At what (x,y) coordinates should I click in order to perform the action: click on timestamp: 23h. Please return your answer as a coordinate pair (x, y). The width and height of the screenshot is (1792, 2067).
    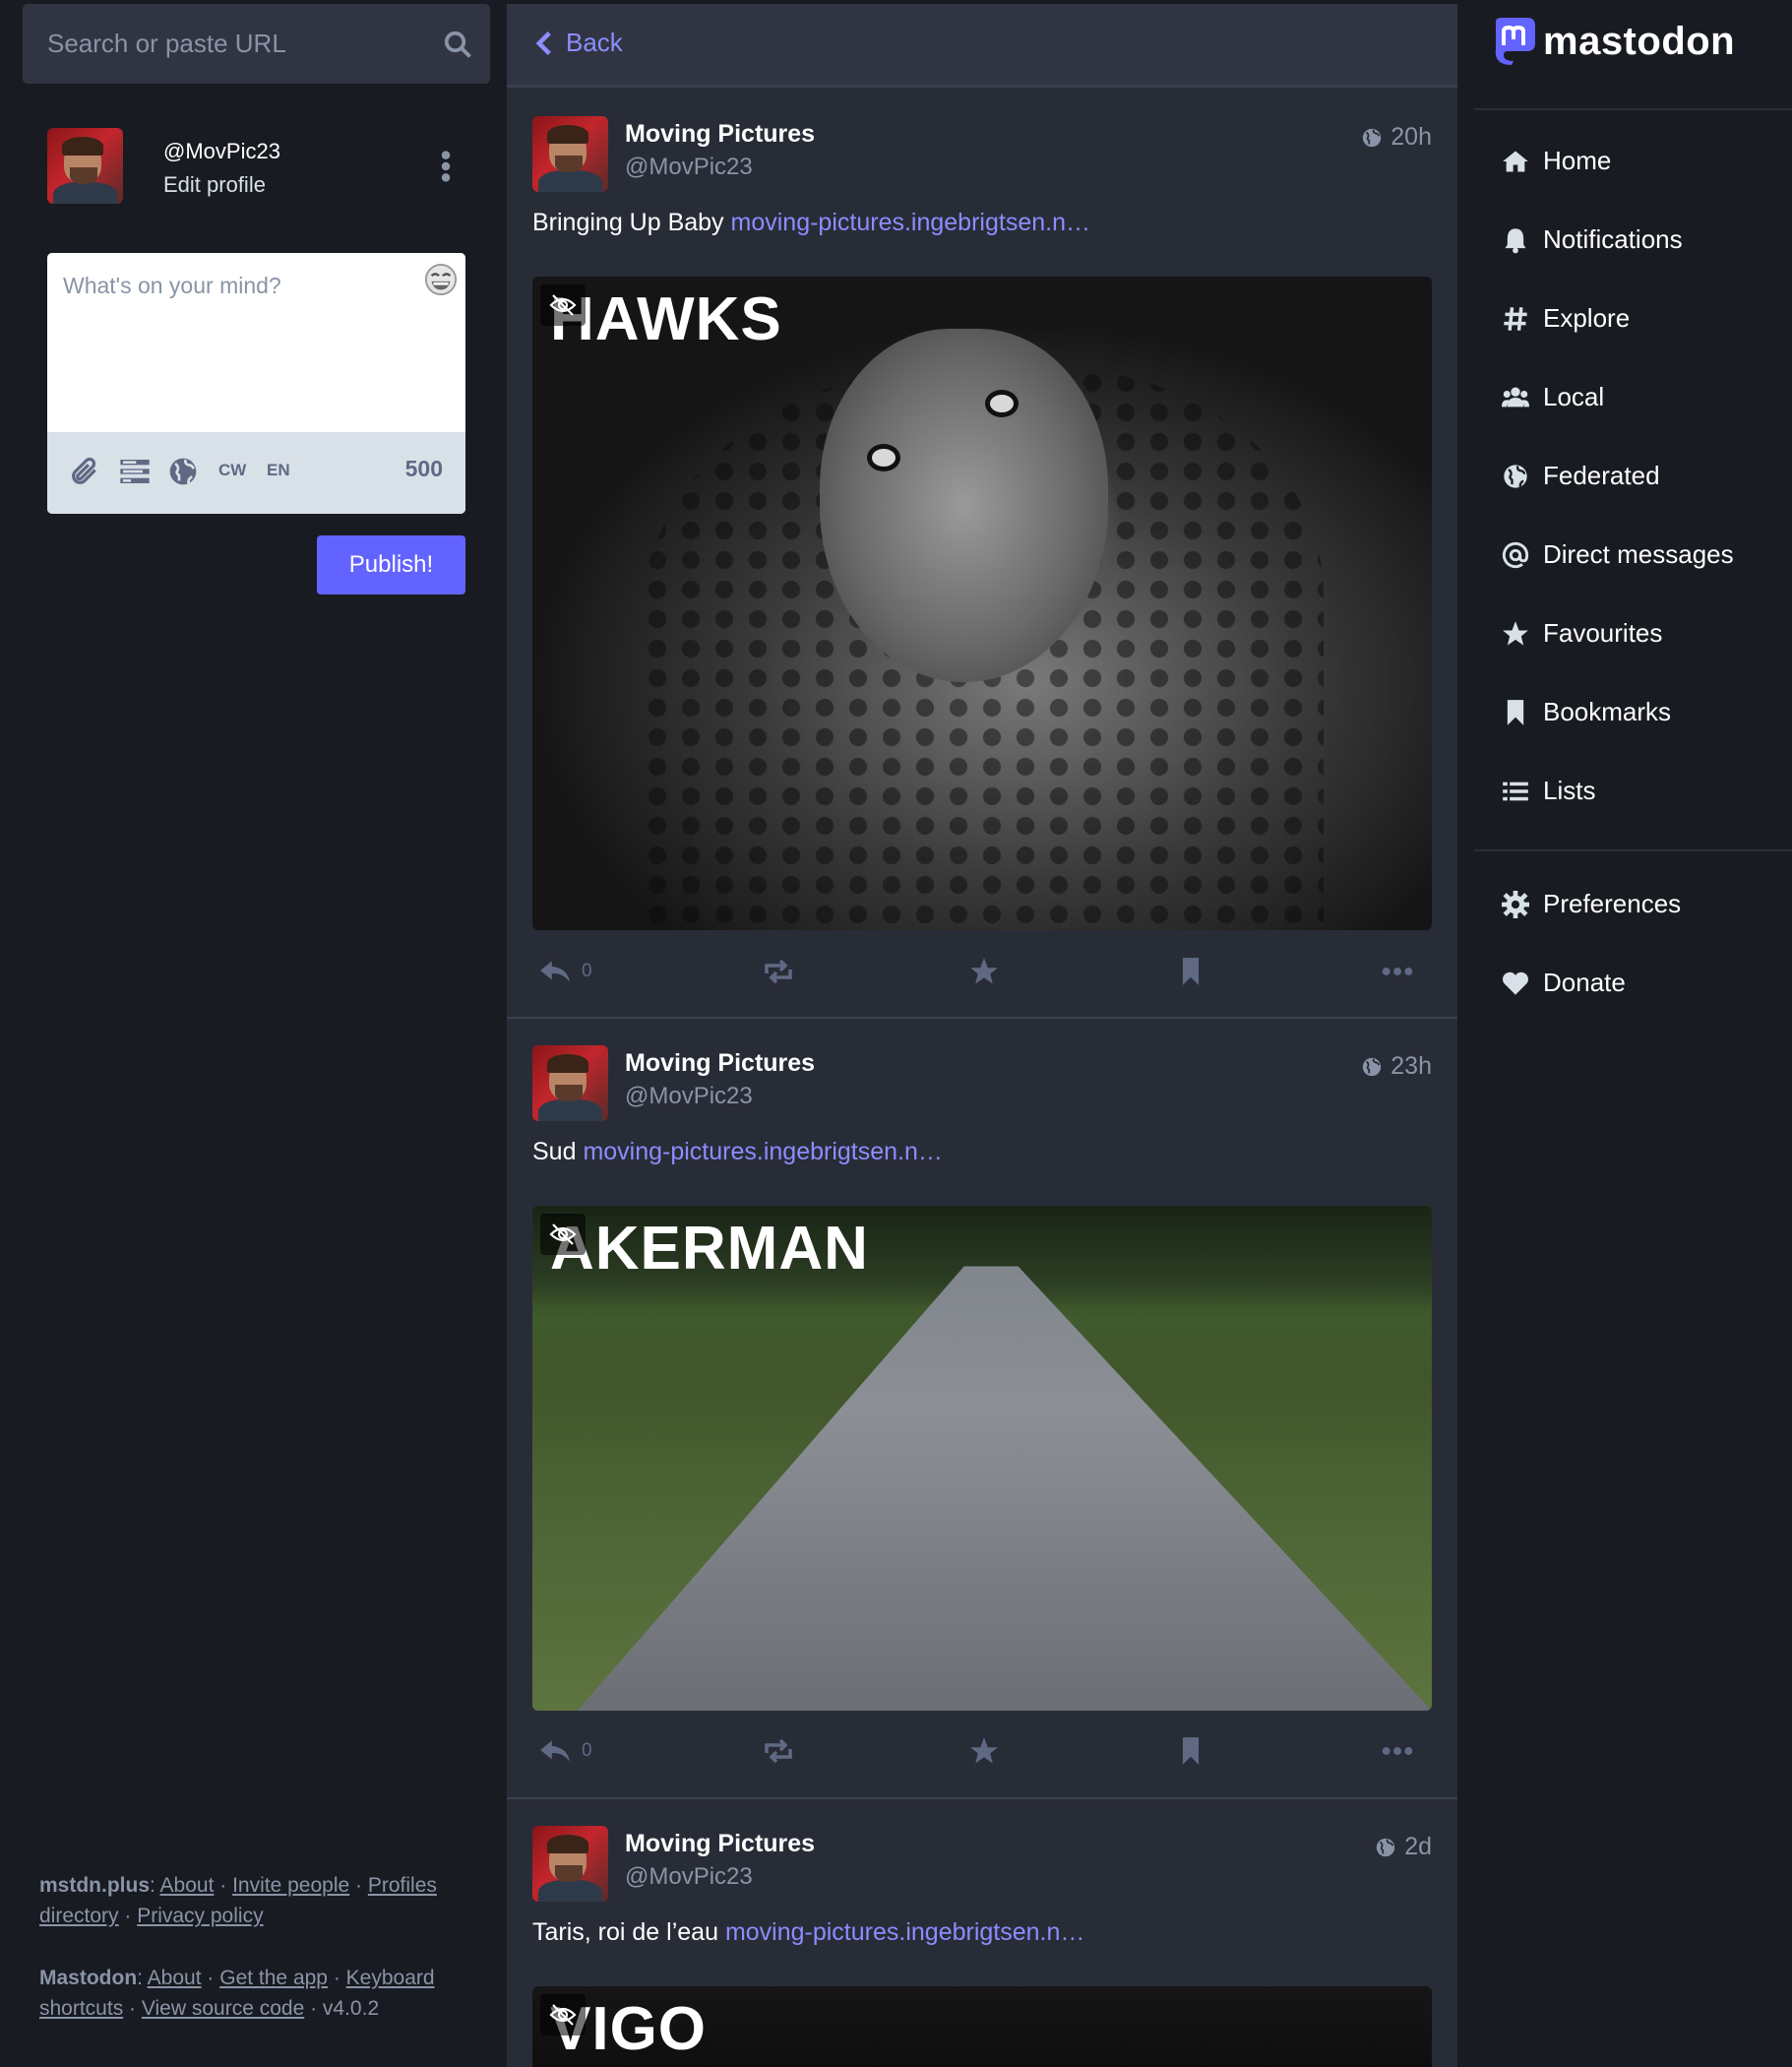
    Looking at the image, I should click on (1397, 1066).